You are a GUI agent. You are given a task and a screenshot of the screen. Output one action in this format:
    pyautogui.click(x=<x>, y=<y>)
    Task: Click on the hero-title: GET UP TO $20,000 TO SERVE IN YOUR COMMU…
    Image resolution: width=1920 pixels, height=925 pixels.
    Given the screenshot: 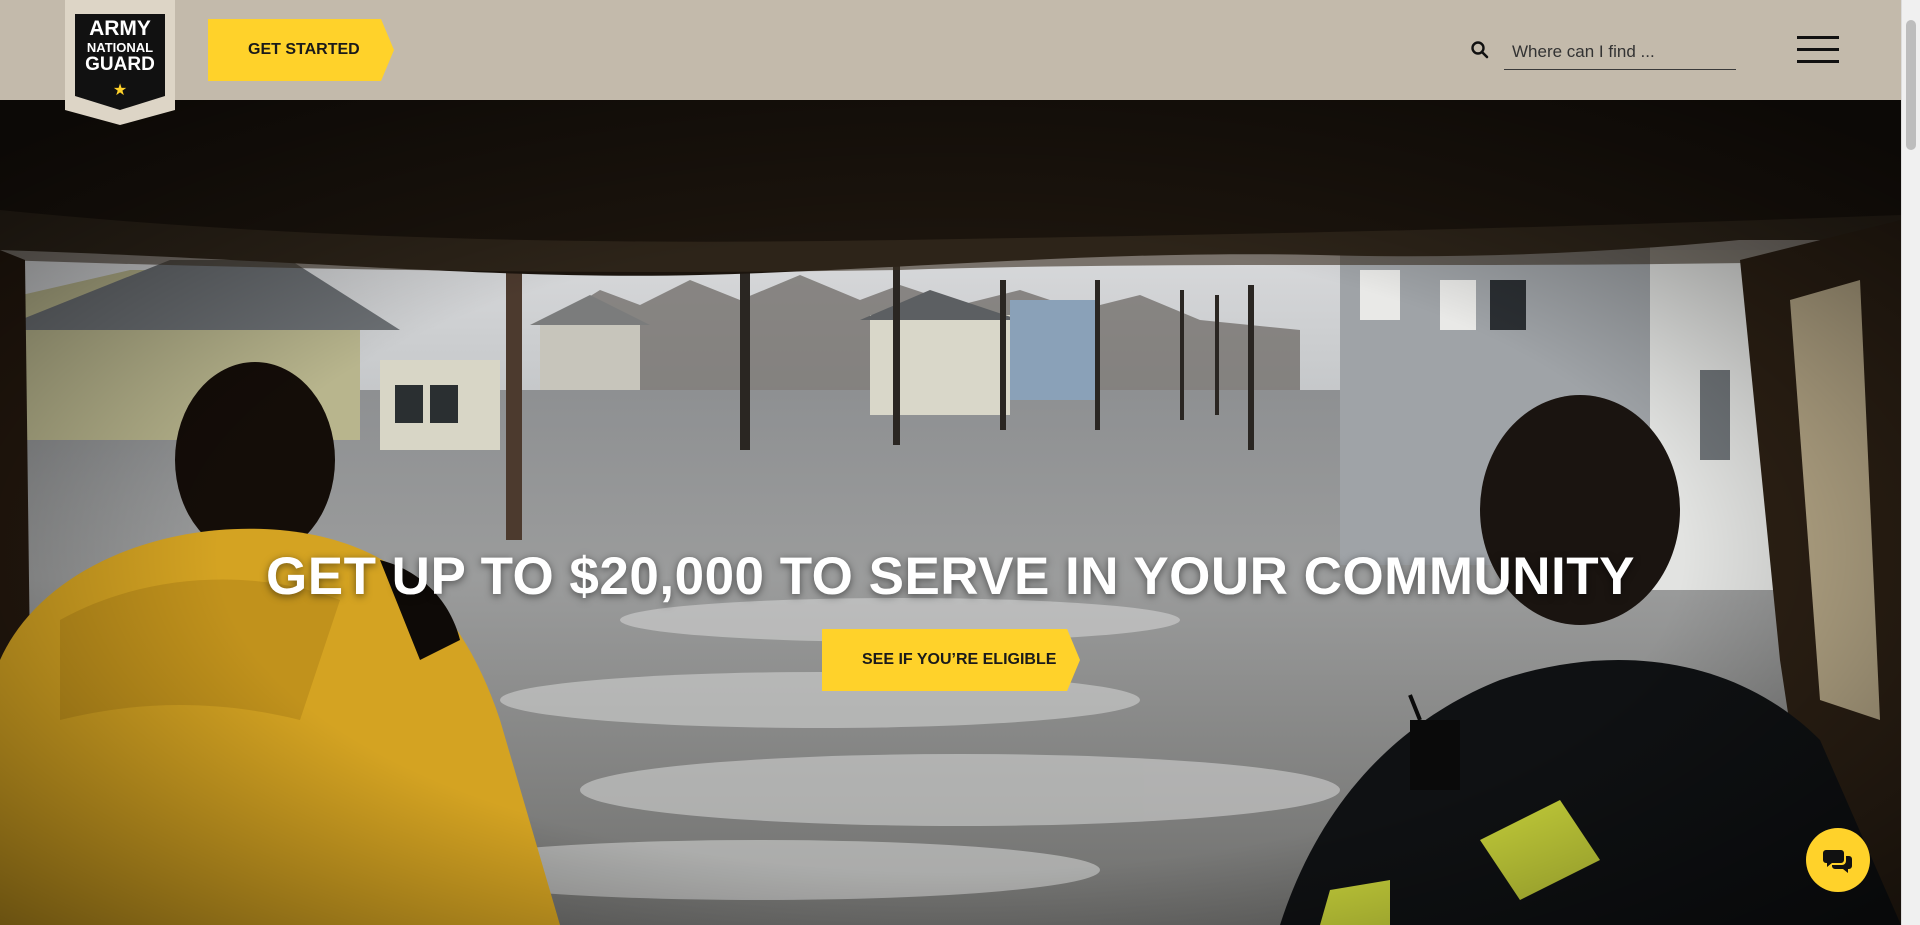 What is the action you would take?
    pyautogui.click(x=950, y=576)
    